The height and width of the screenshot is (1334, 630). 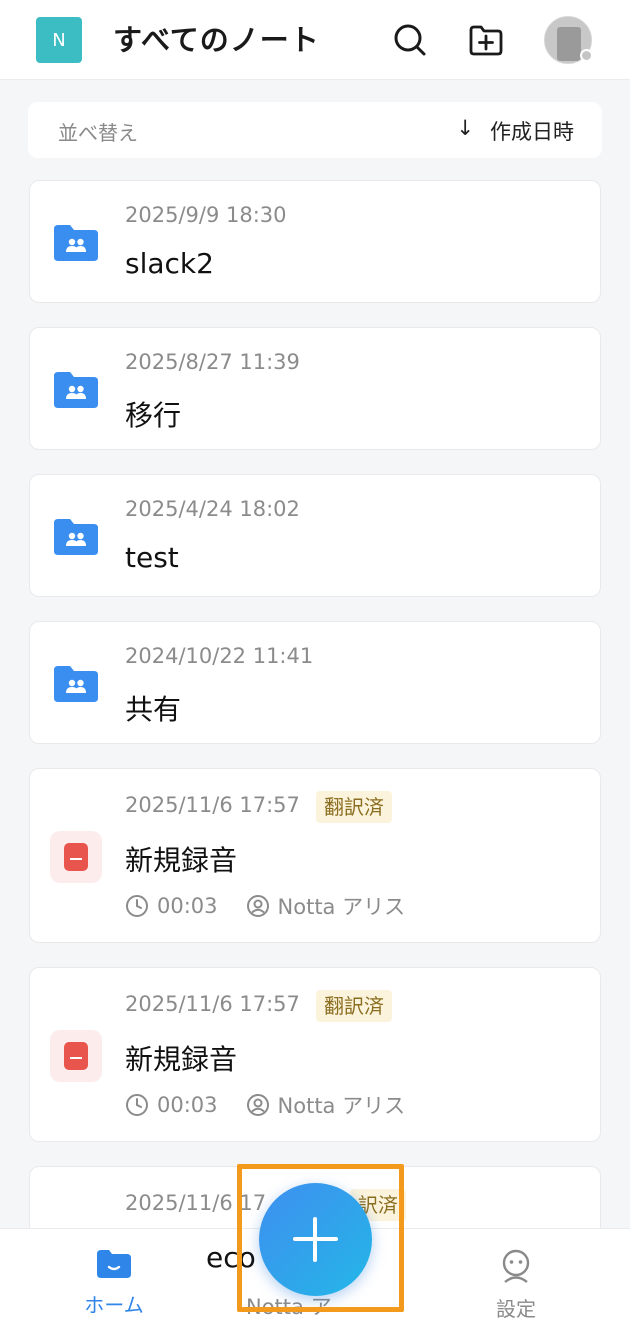 I want to click on nav-settings-label: 設定, so click(x=516, y=1309).